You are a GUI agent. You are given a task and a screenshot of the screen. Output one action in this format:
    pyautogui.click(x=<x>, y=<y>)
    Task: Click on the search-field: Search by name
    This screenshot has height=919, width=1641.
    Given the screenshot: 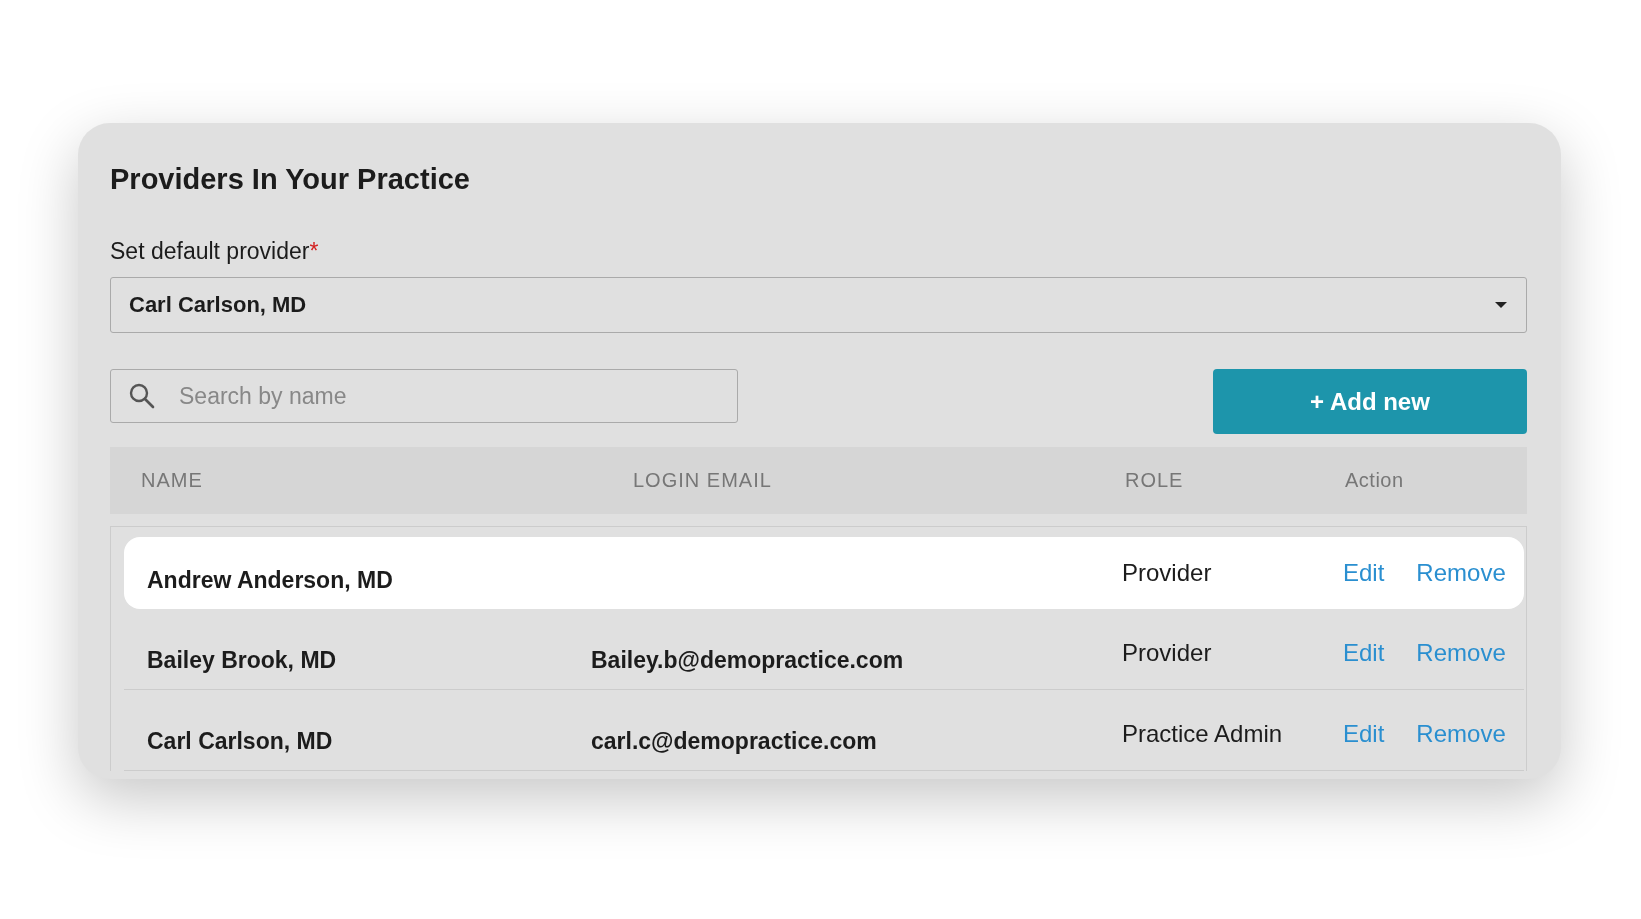 What is the action you would take?
    pyautogui.click(x=424, y=396)
    